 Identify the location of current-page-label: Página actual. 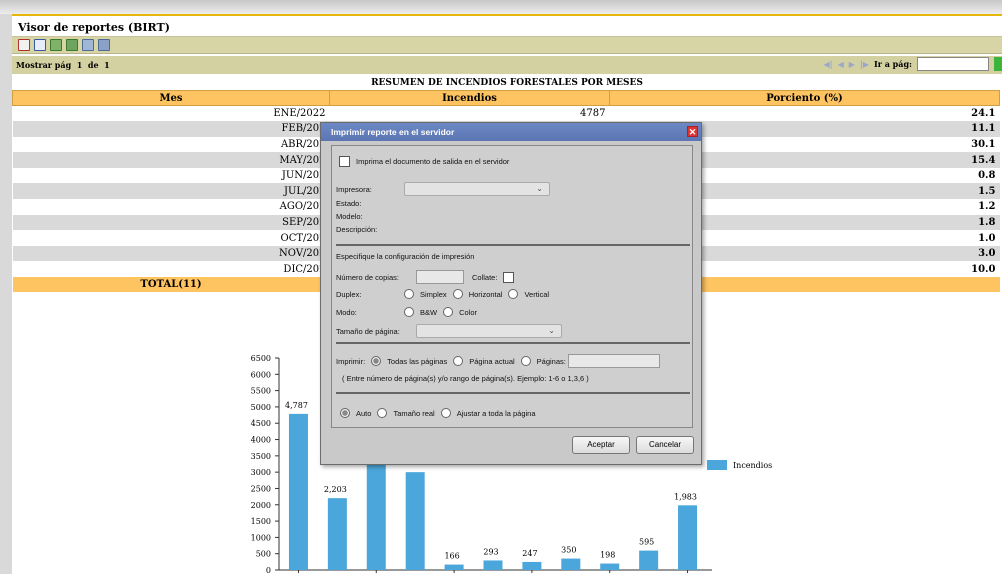
(492, 361).